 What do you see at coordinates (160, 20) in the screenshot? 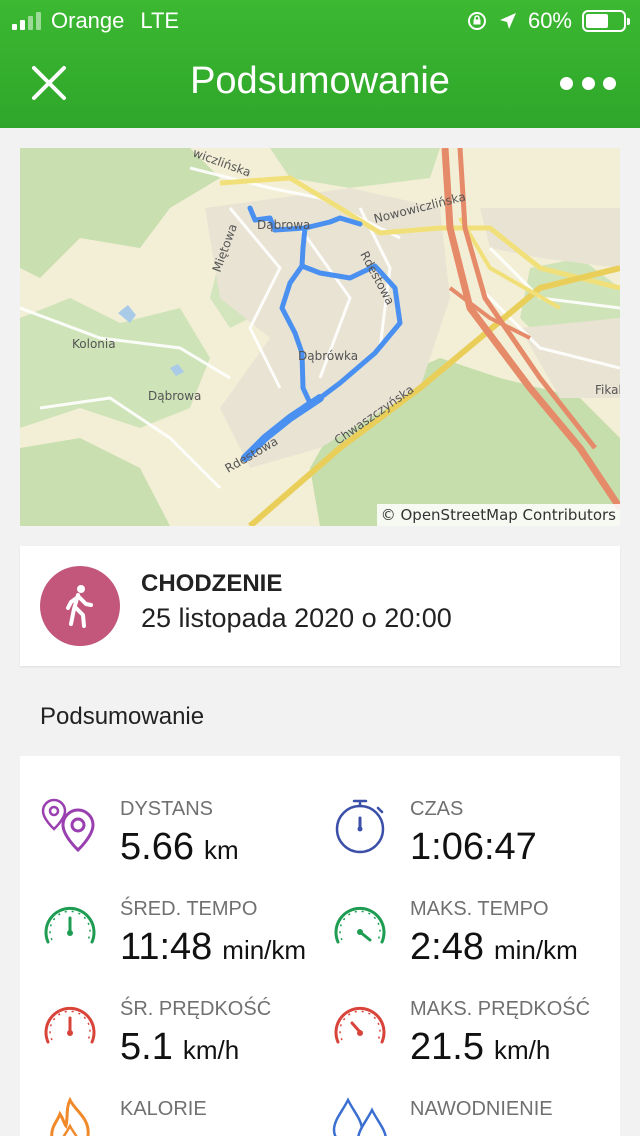
I see `network-label: LTE` at bounding box center [160, 20].